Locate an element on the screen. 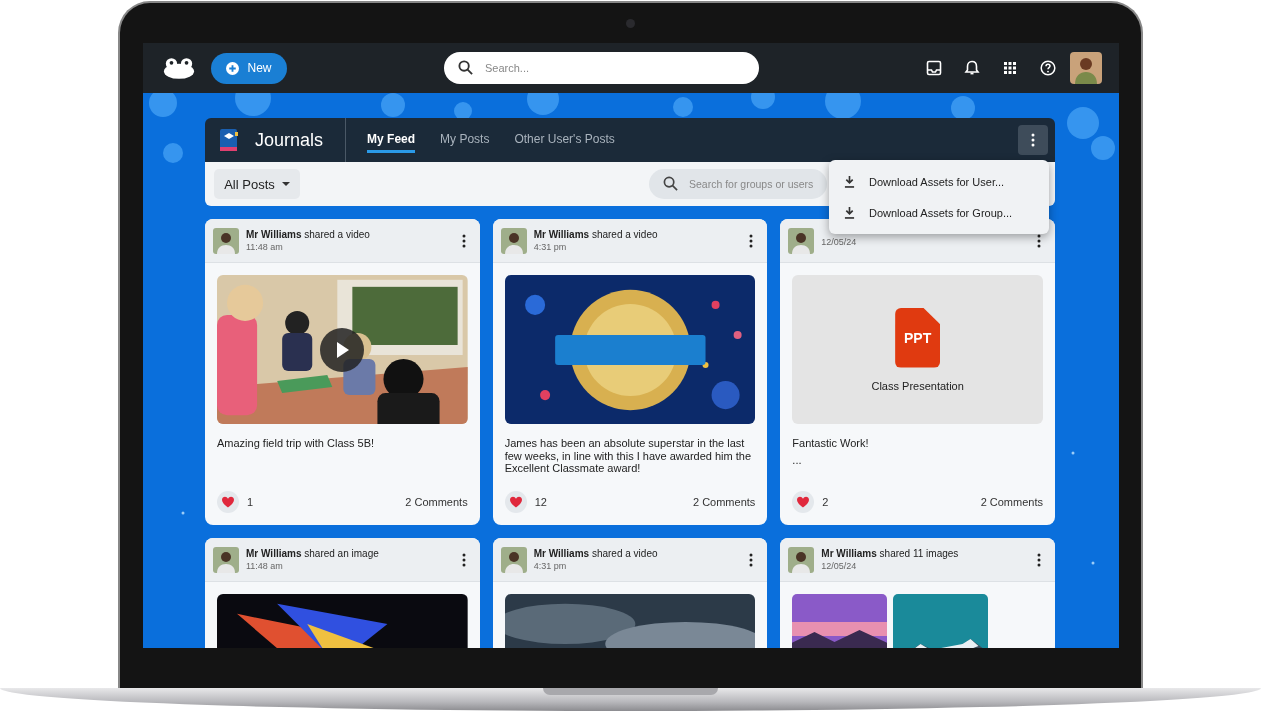  inbox-icon is located at coordinates (934, 68).